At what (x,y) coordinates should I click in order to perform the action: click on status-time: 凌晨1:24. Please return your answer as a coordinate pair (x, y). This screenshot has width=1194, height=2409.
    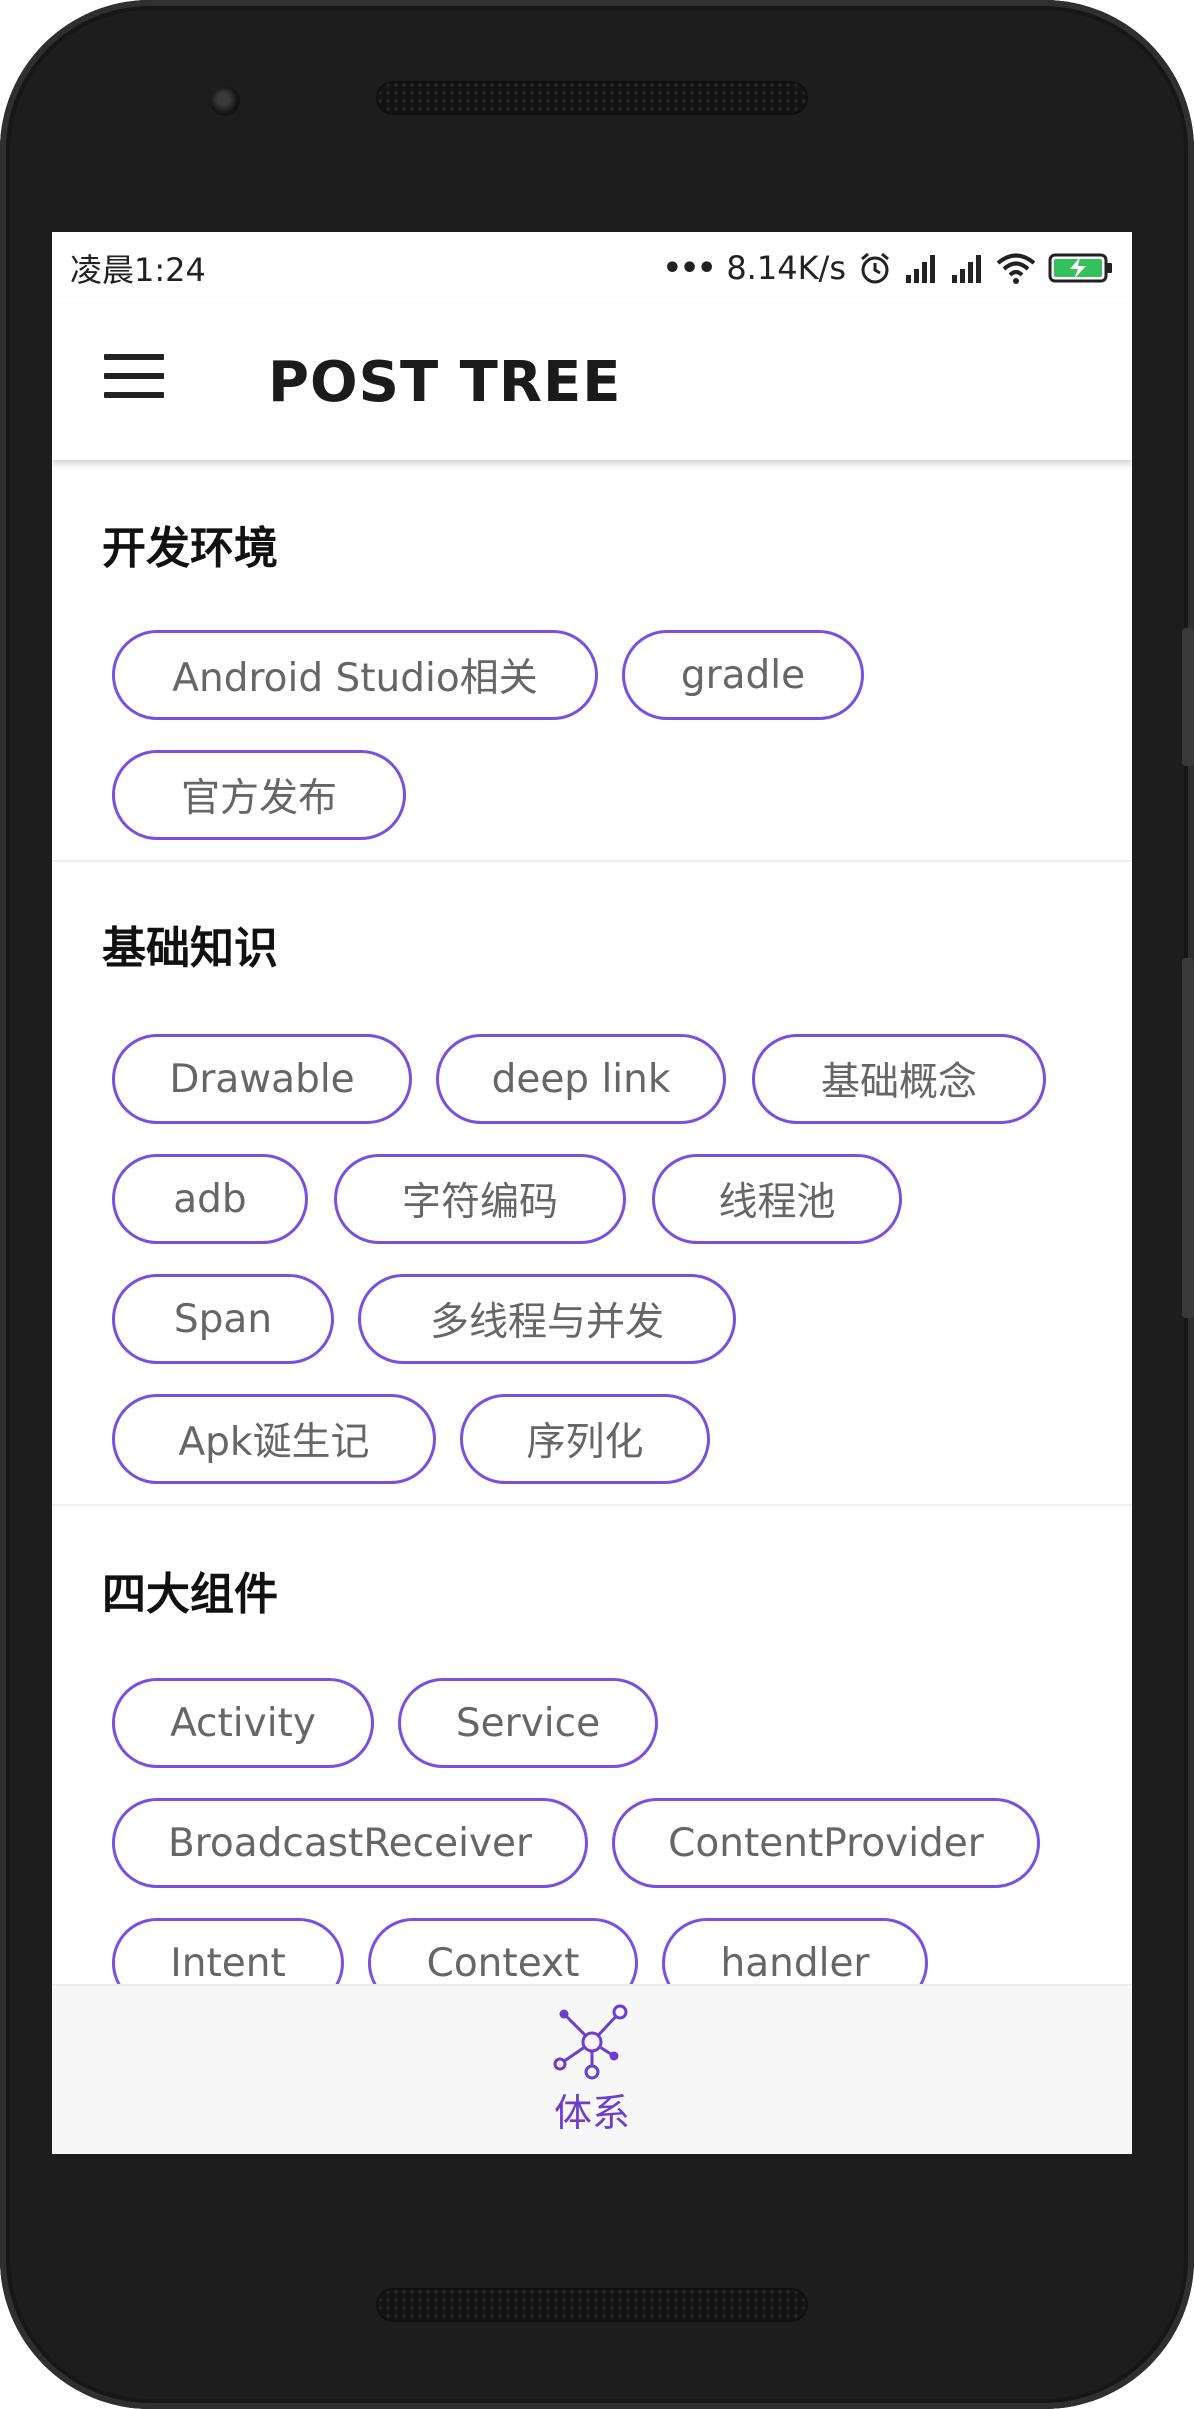
    Looking at the image, I should click on (138, 270).